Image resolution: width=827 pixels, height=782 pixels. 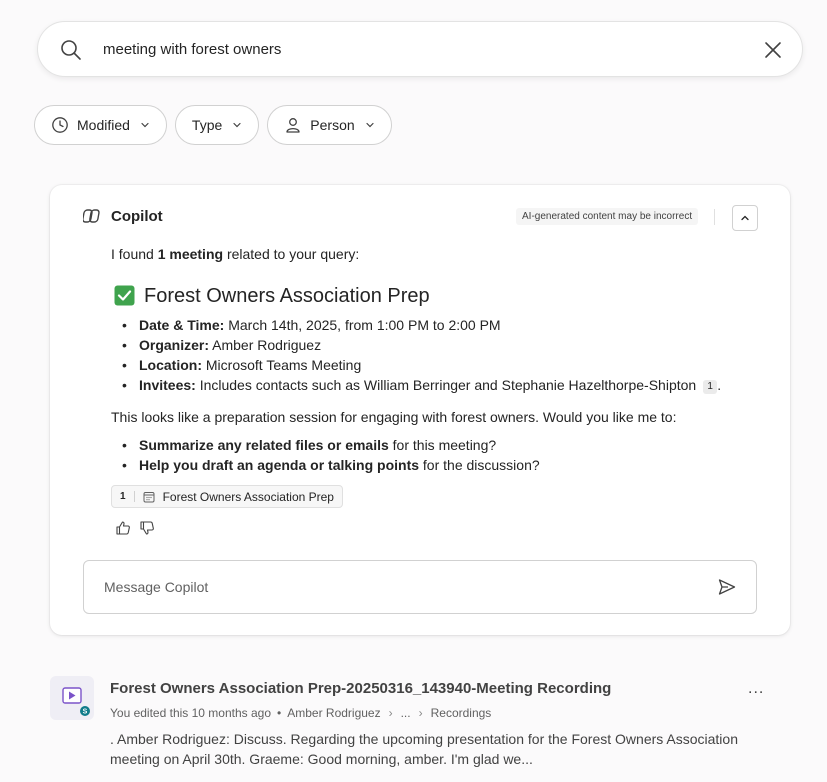 I want to click on detail-location: Location: Microsoft Teams Meeting, so click(x=441, y=365).